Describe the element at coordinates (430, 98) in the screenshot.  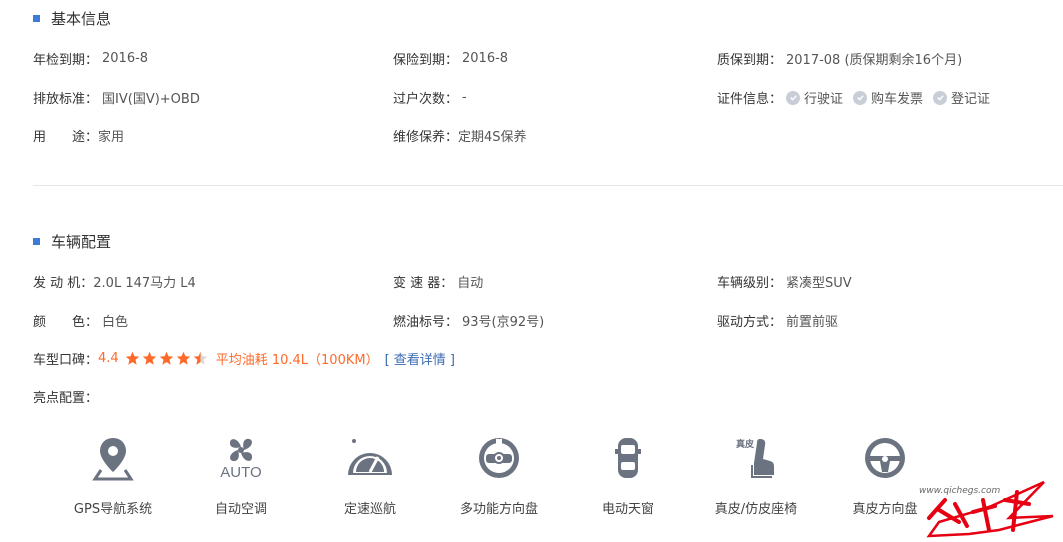
I see `transfer-field: 过户次数： -` at that location.